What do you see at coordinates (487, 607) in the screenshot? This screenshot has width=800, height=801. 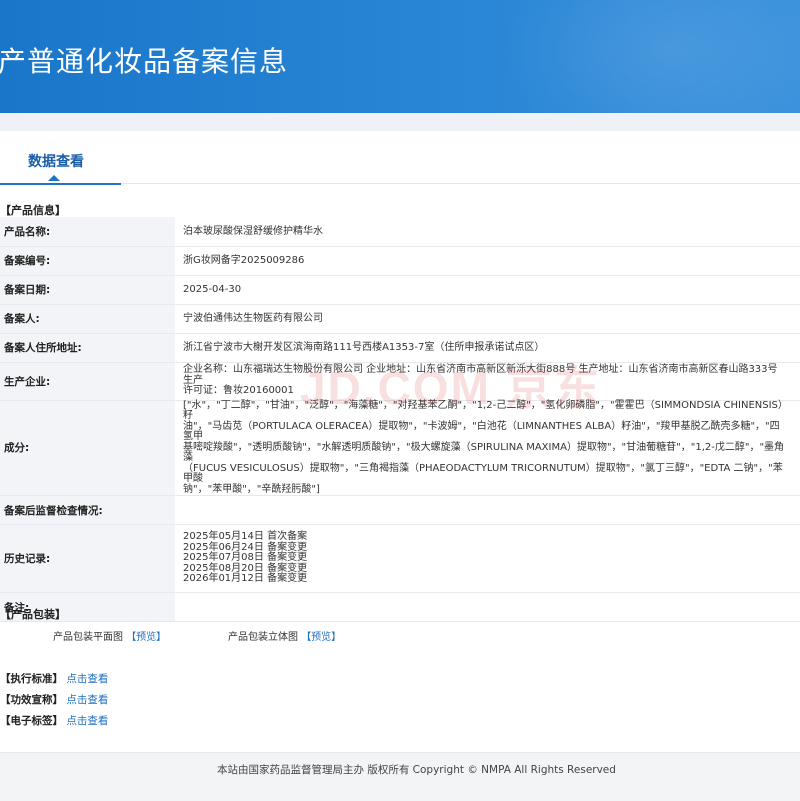 I see `remarks-value` at bounding box center [487, 607].